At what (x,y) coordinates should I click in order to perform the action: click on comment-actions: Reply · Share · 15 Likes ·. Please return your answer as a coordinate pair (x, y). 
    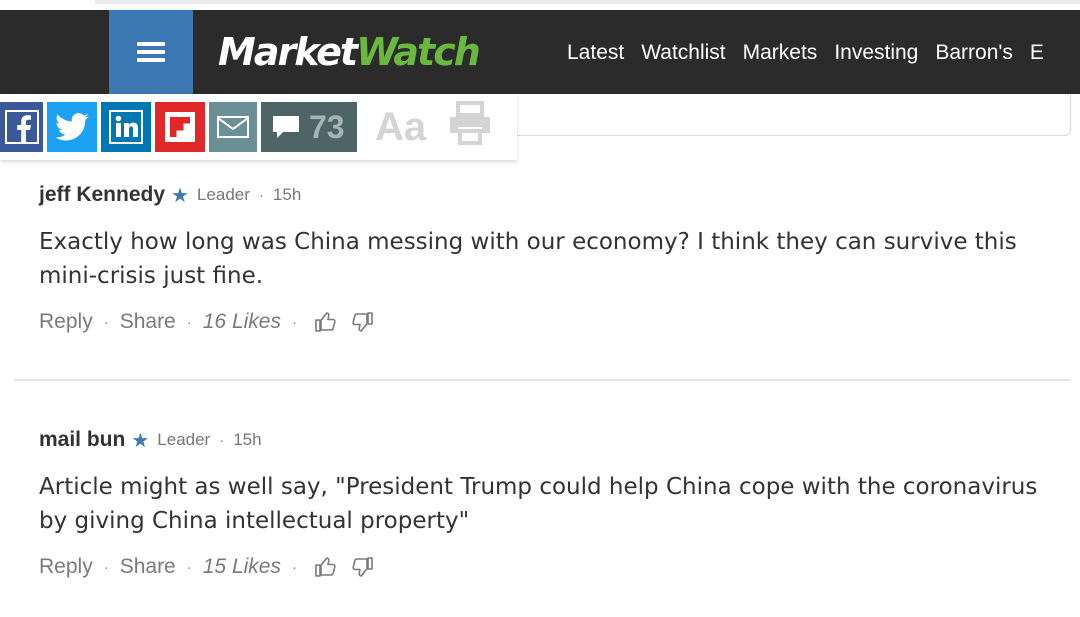
    Looking at the image, I should click on (554, 567).